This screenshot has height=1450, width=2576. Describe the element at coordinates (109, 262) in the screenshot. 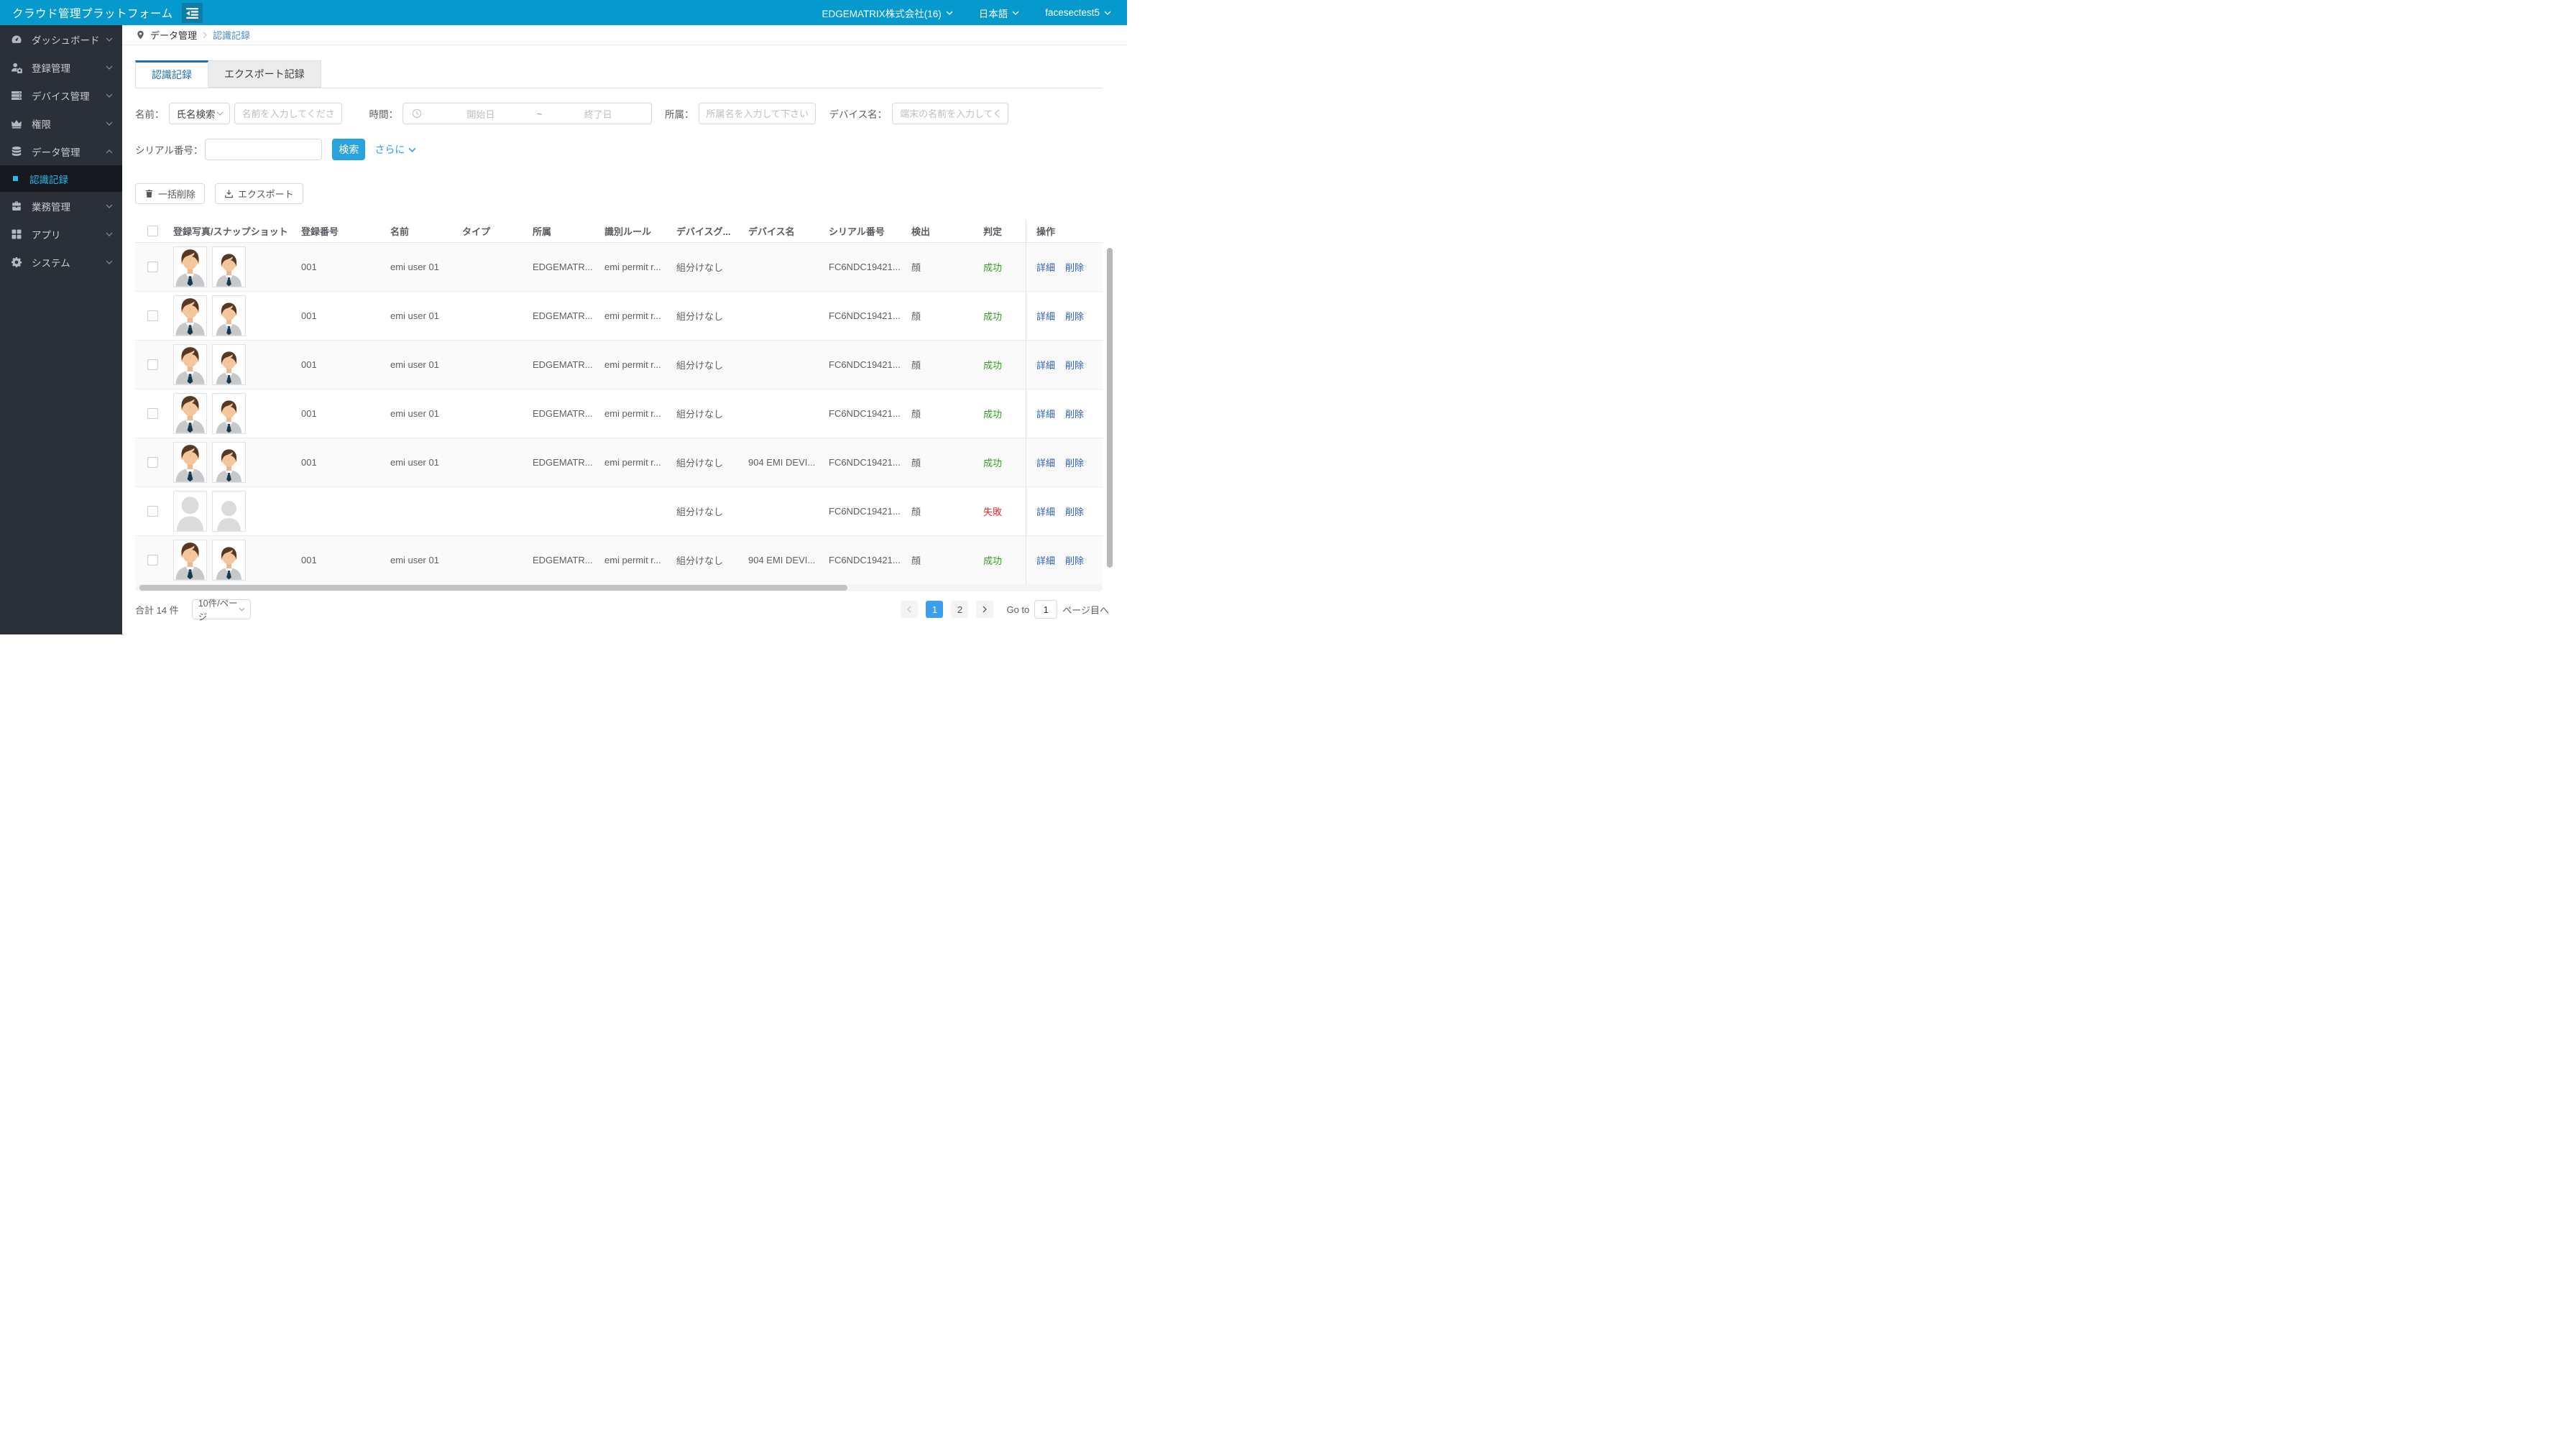

I see `chevron-down-icon` at that location.